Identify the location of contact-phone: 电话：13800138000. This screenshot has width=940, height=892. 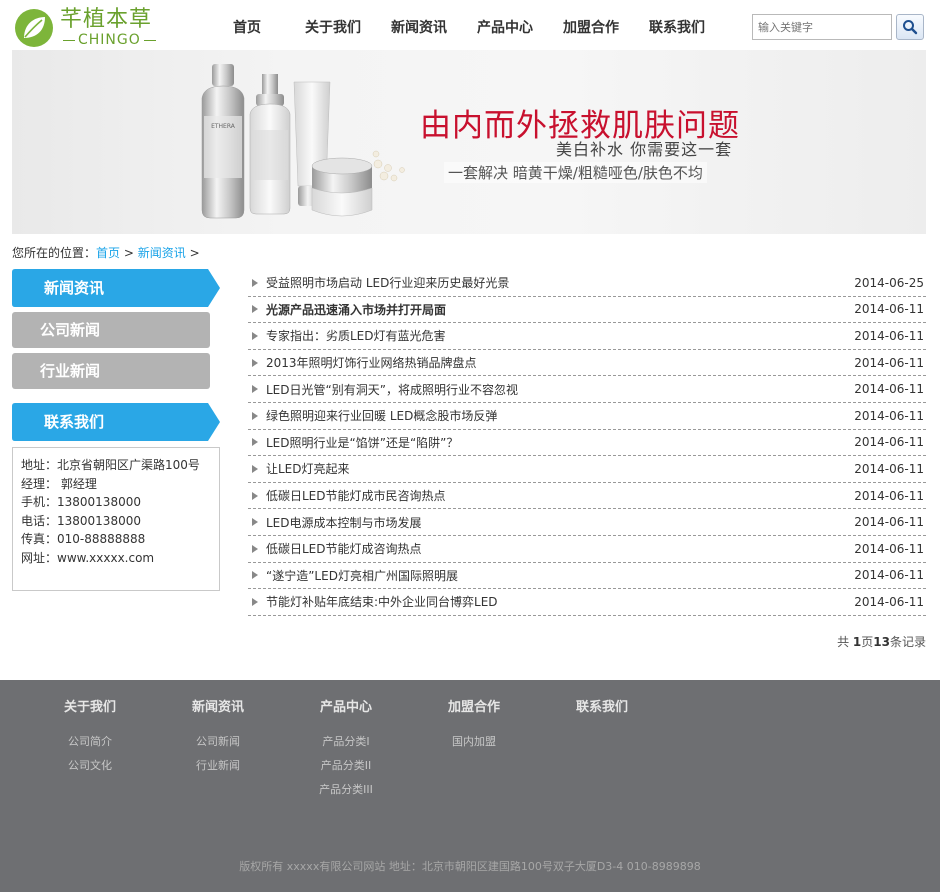
(81, 520).